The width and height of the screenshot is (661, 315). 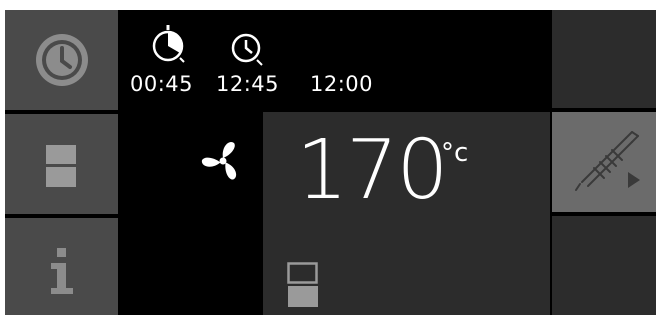 I want to click on right-bottom-tile, so click(x=604, y=265).